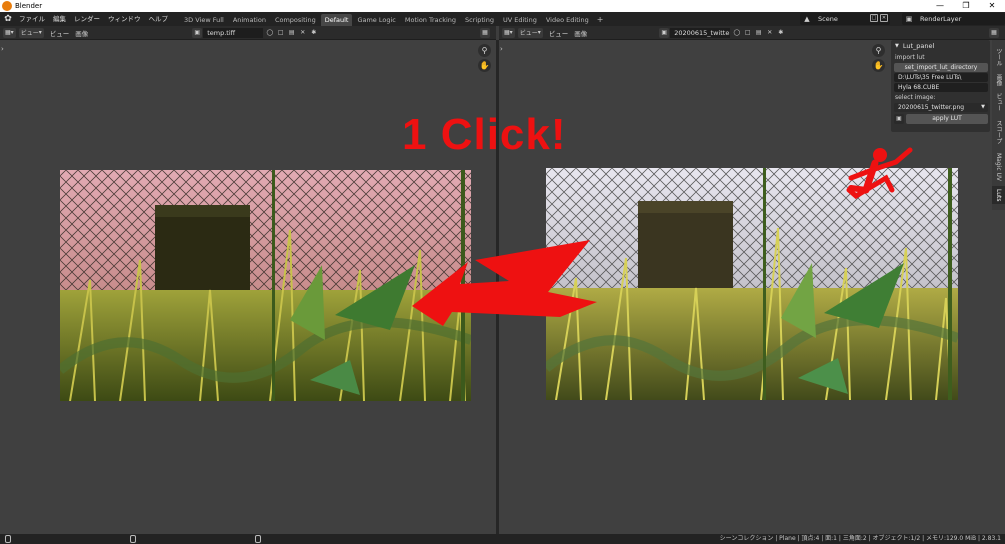  I want to click on menu-help: ヘルプ, so click(159, 19).